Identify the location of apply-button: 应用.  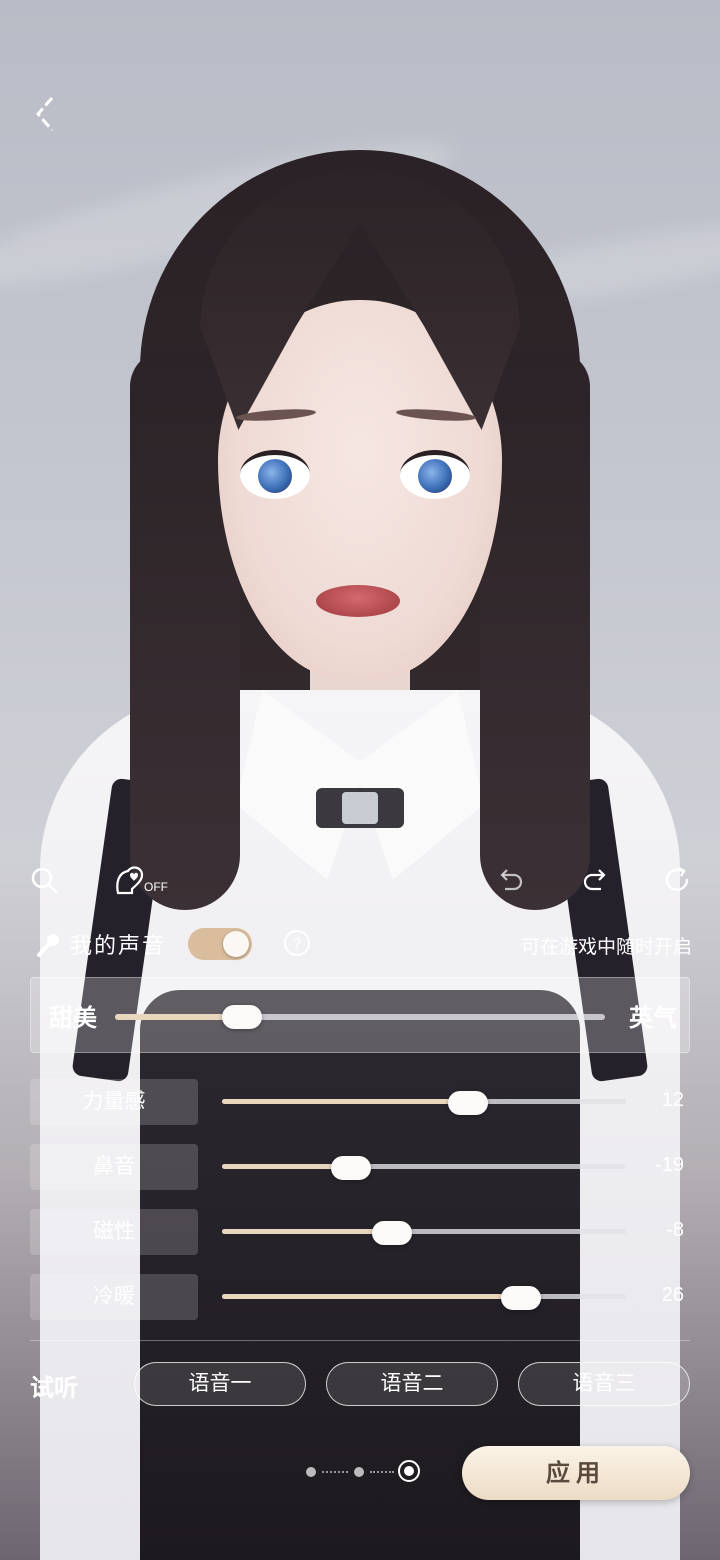
(576, 1473).